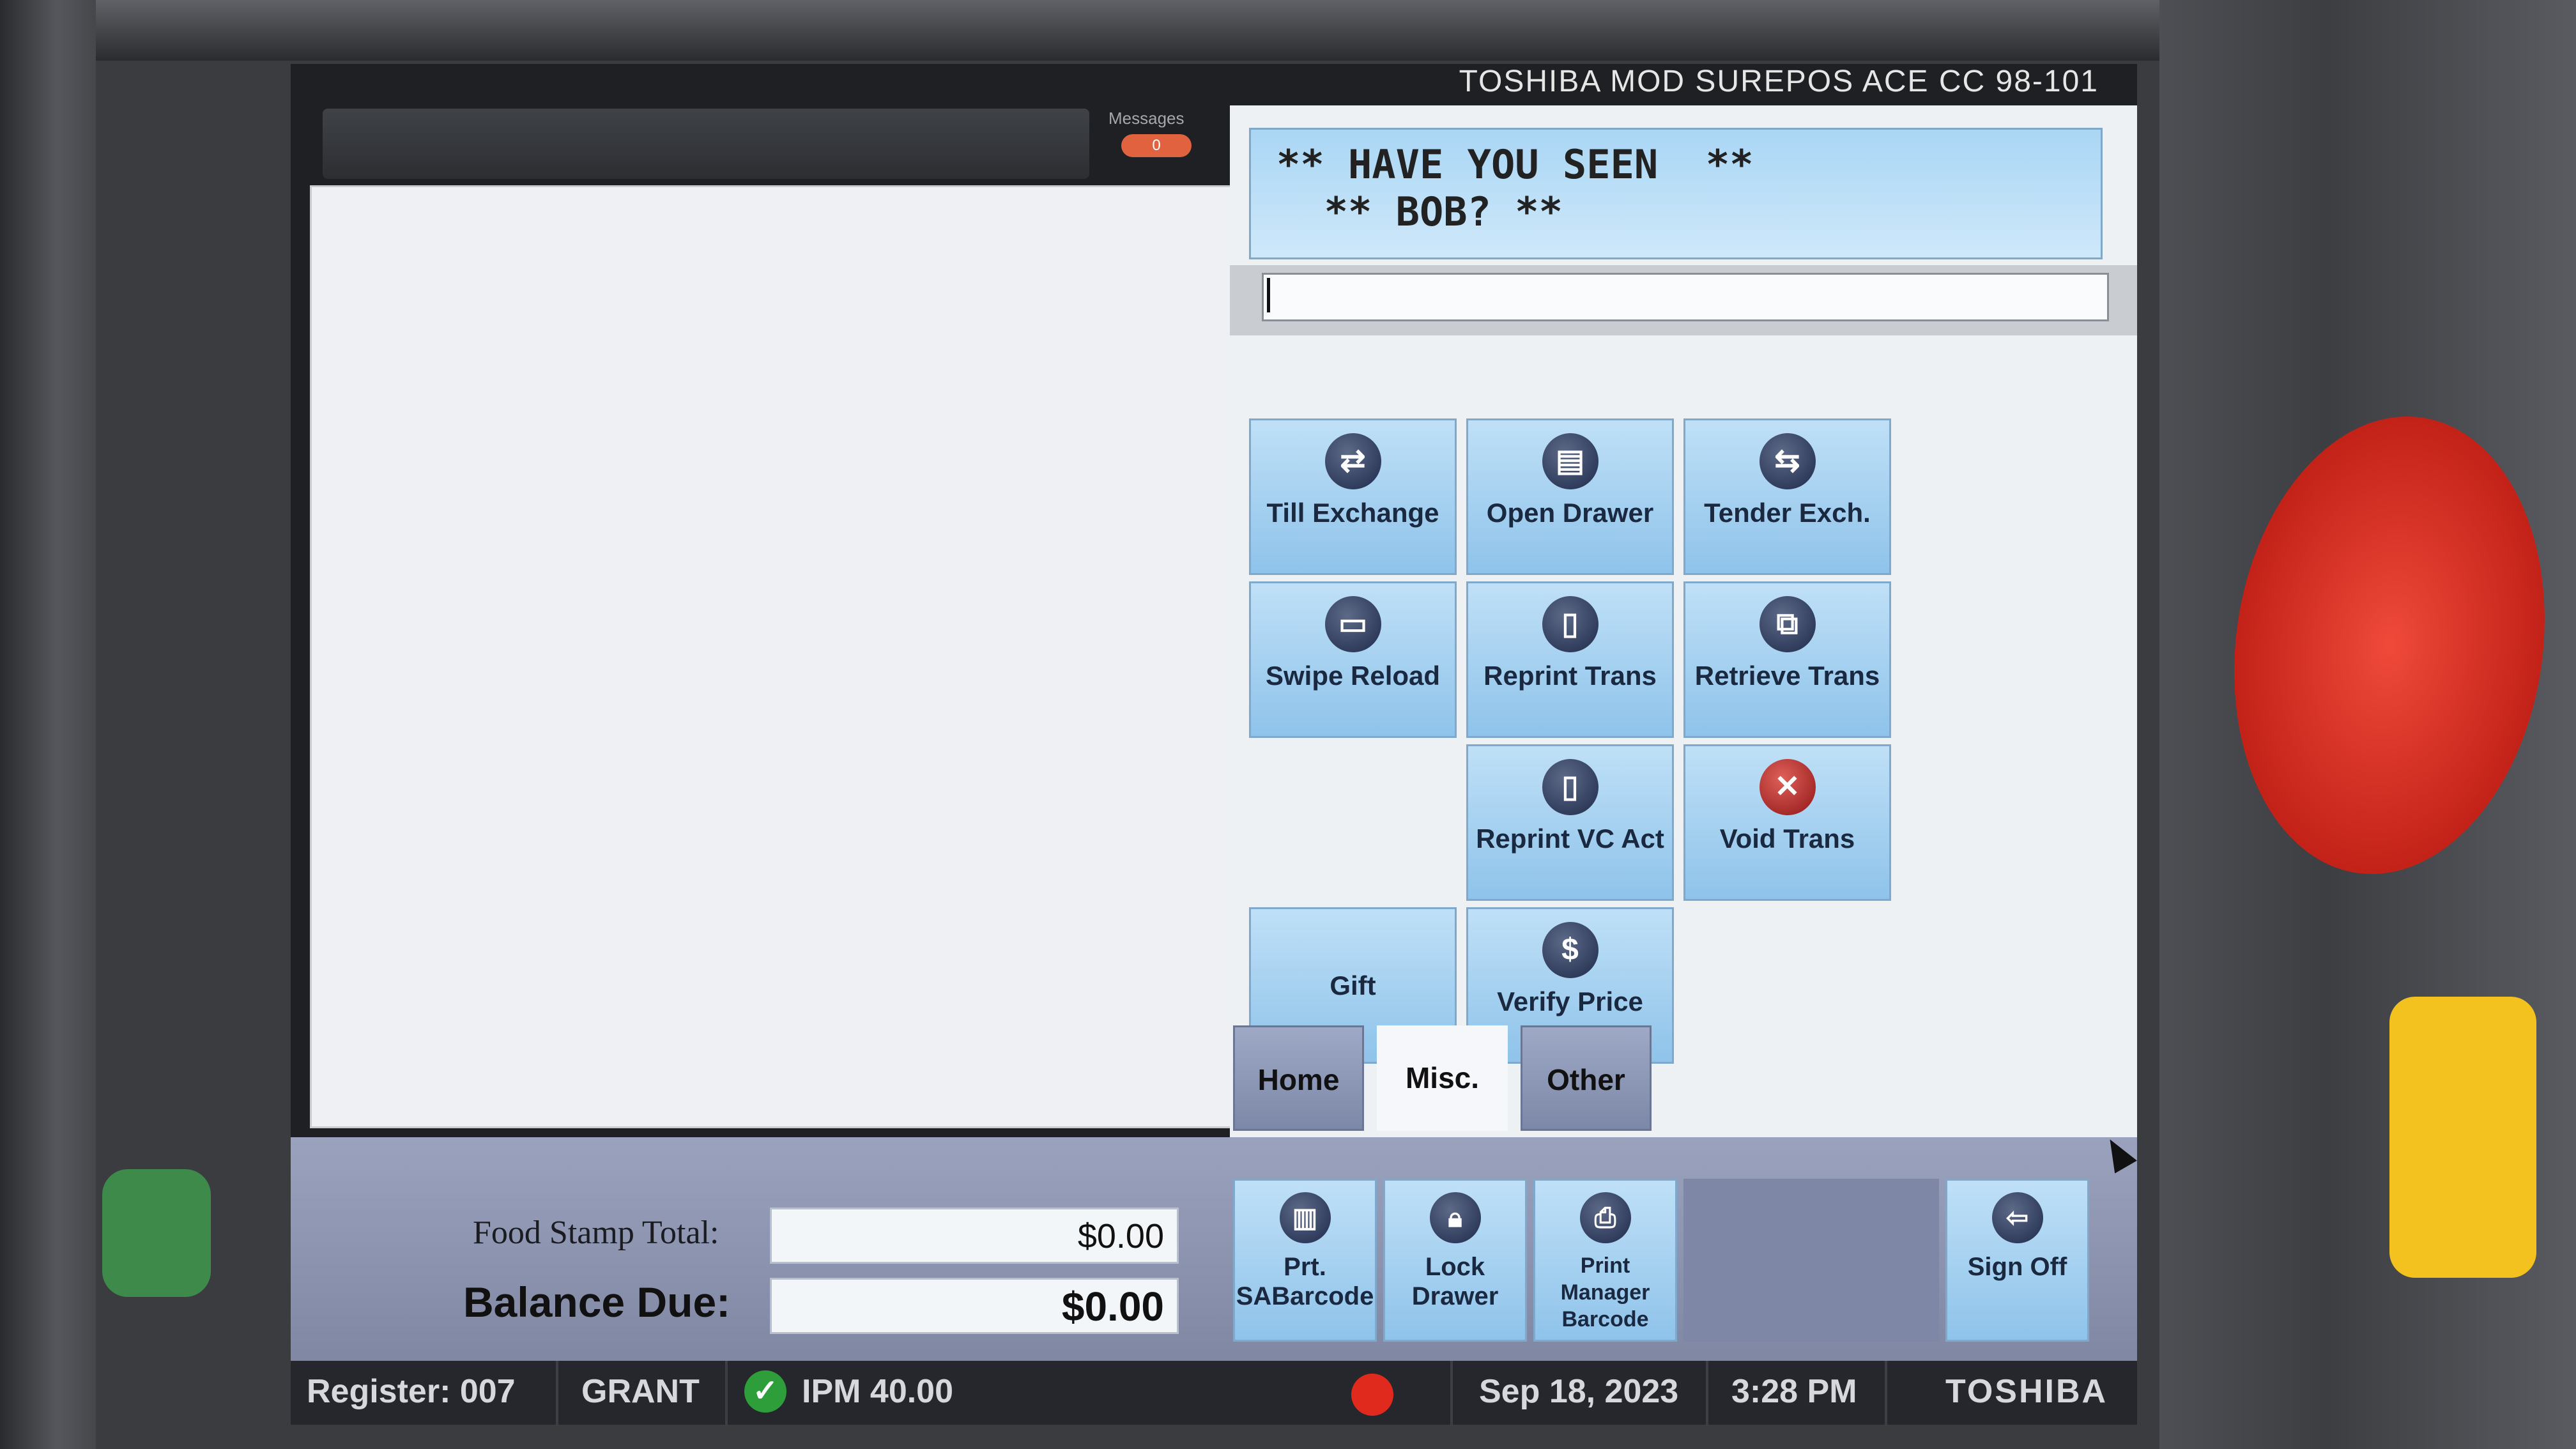 The width and height of the screenshot is (2576, 1449). Describe the element at coordinates (1605, 1260) in the screenshot. I see `print-manager-barcode-button: ⎙ Print Manager Barcode` at that location.